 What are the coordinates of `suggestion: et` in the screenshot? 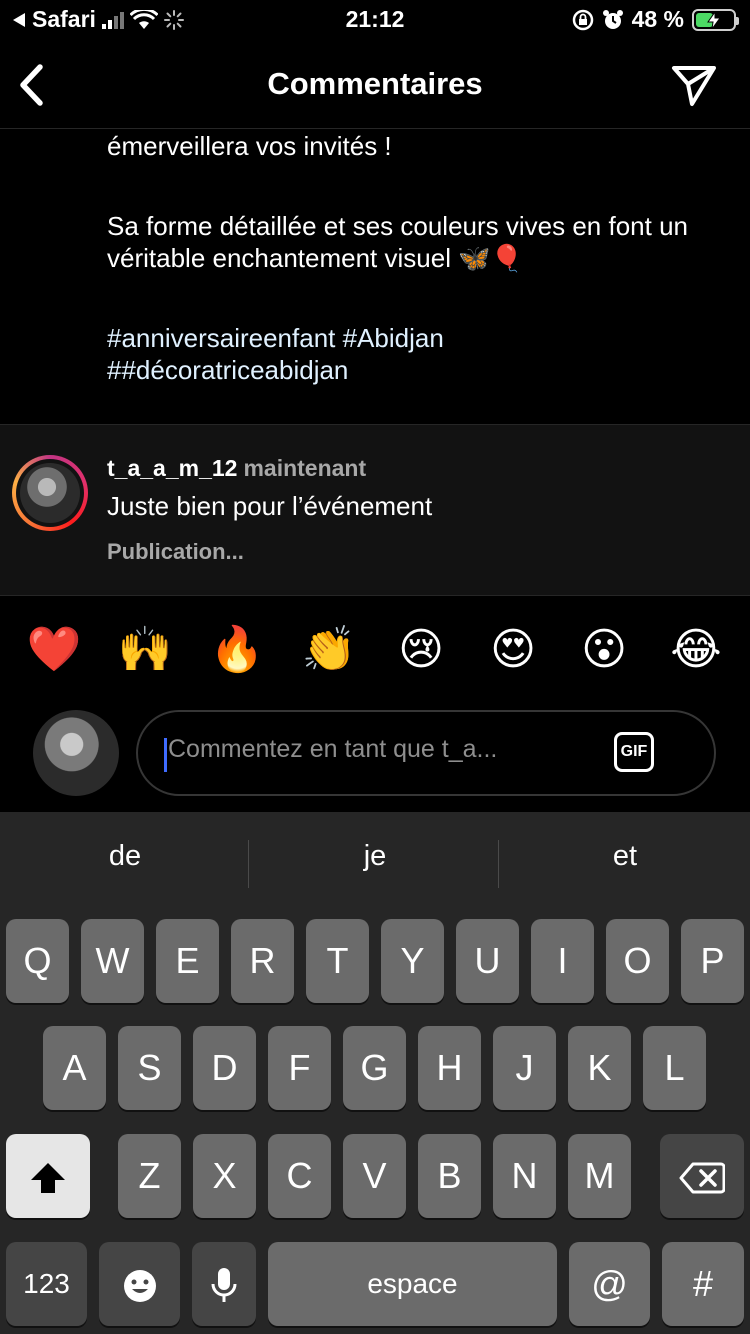 It's located at (625, 856).